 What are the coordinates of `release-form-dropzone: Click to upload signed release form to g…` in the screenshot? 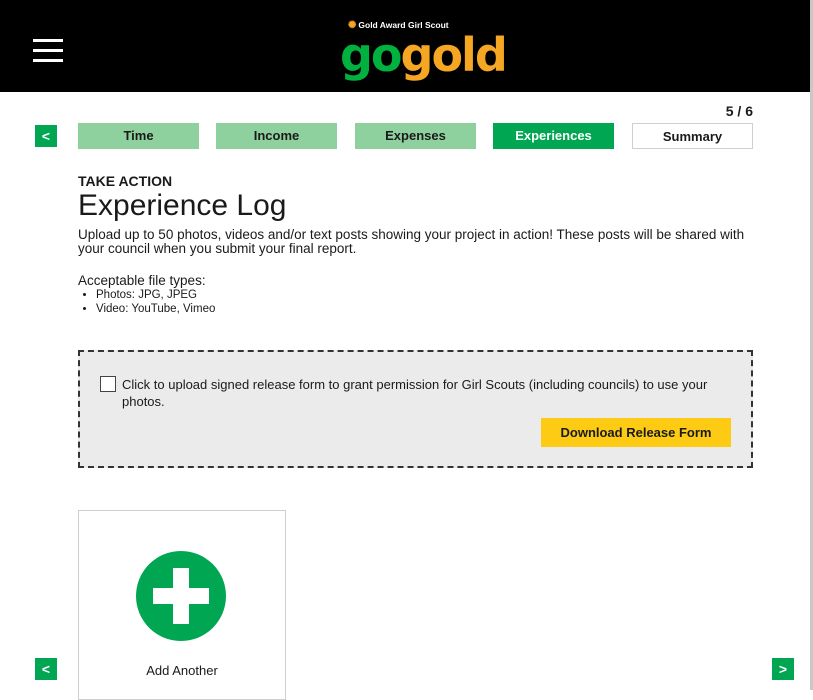 It's located at (415, 409).